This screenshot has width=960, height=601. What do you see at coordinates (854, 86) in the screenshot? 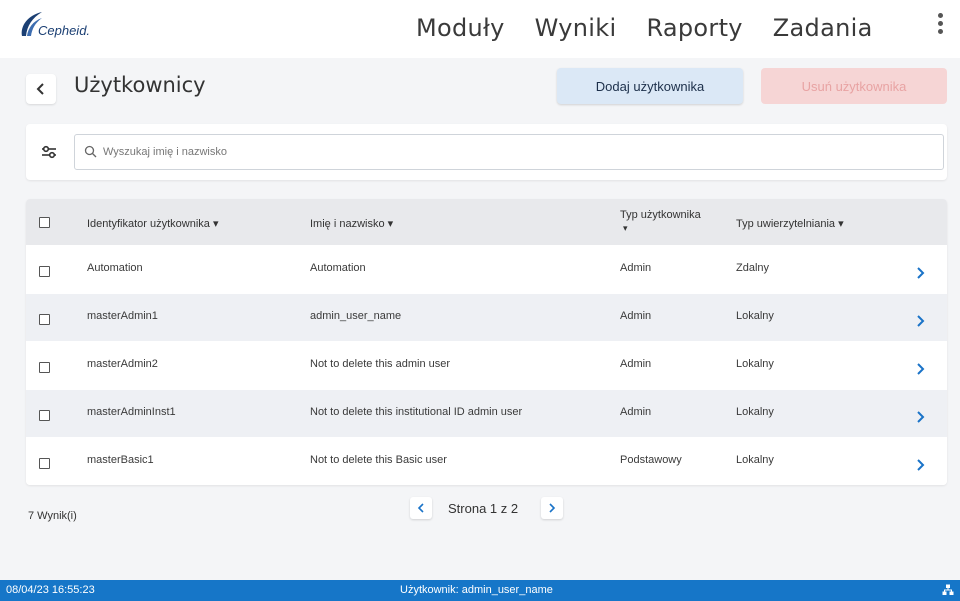
I see `delete-user-button: Usuń użytkownika` at bounding box center [854, 86].